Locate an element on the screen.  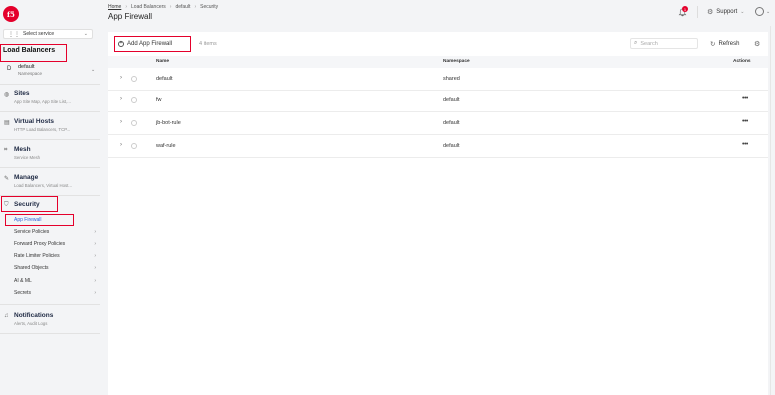
f5-logo: f5 is located at coordinates (11, 14).